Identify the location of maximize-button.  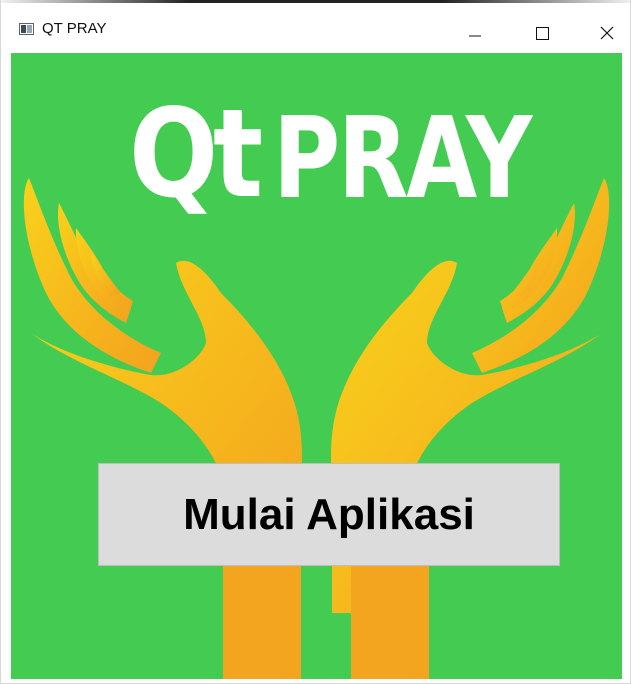
(541, 29).